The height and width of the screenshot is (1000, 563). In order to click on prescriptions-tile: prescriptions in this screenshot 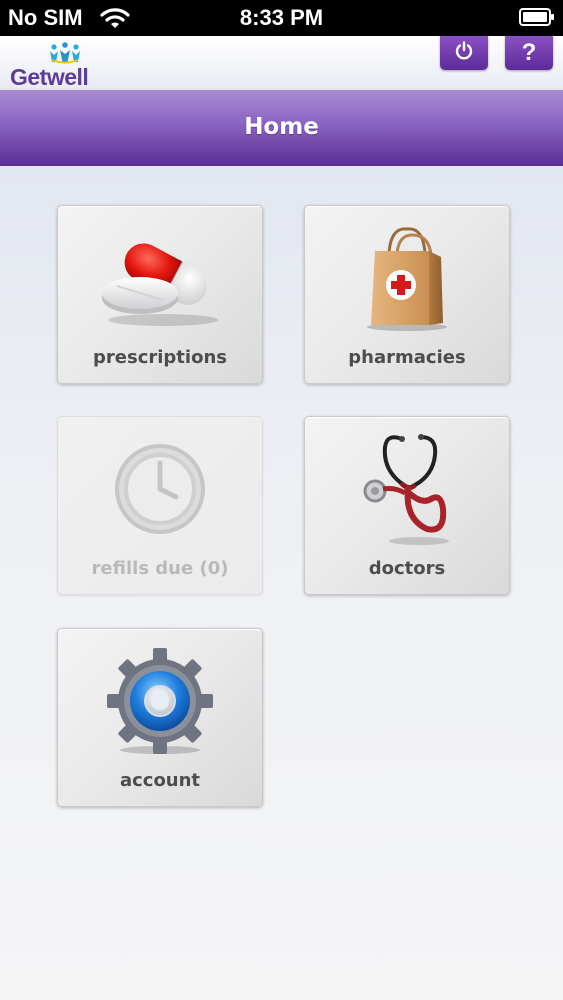, I will do `click(160, 294)`.